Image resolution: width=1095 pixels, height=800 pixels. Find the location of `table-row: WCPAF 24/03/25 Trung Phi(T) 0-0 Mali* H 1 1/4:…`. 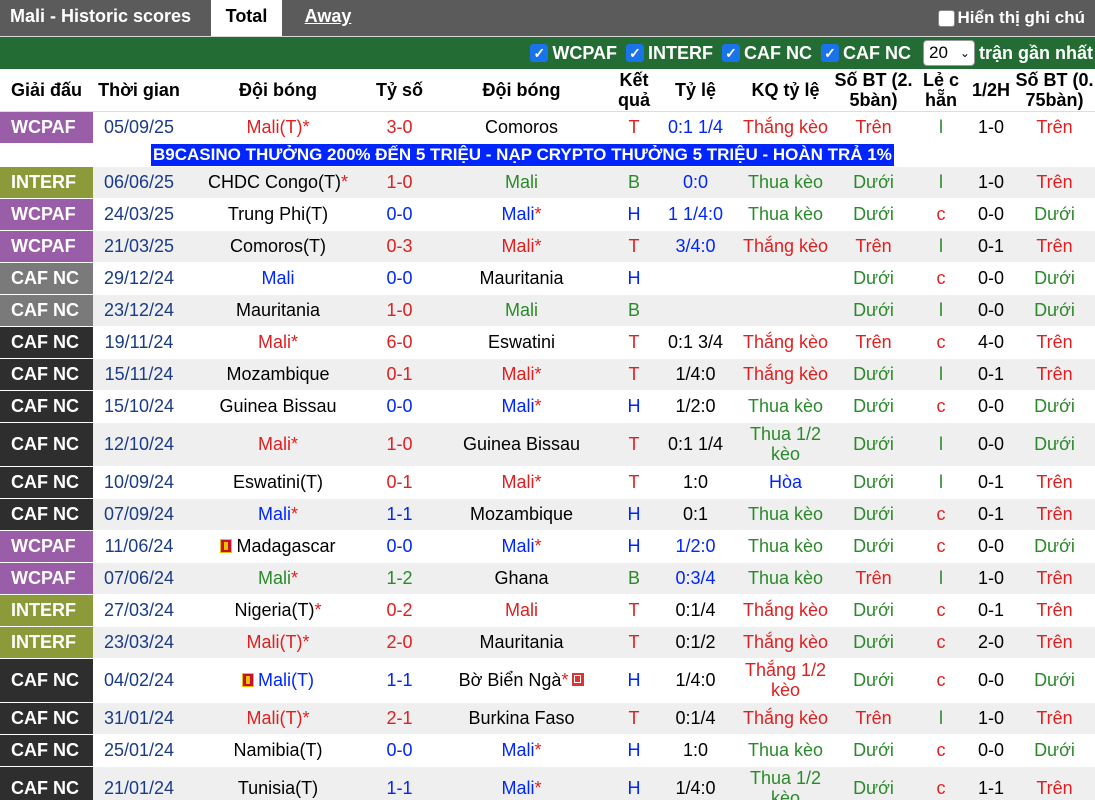

table-row: WCPAF 24/03/25 Trung Phi(T) 0-0 Mali* H 1 1/4:… is located at coordinates (547, 214).